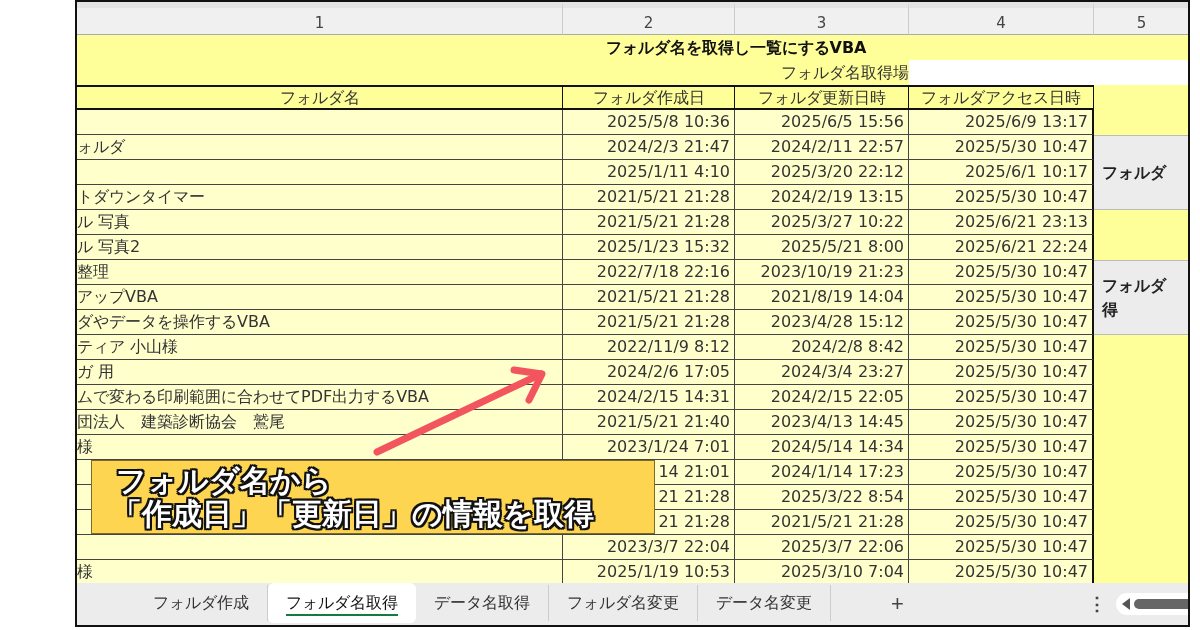 The height and width of the screenshot is (630, 1200). I want to click on table-cell: 2024/2/11 22:57, so click(822, 147).